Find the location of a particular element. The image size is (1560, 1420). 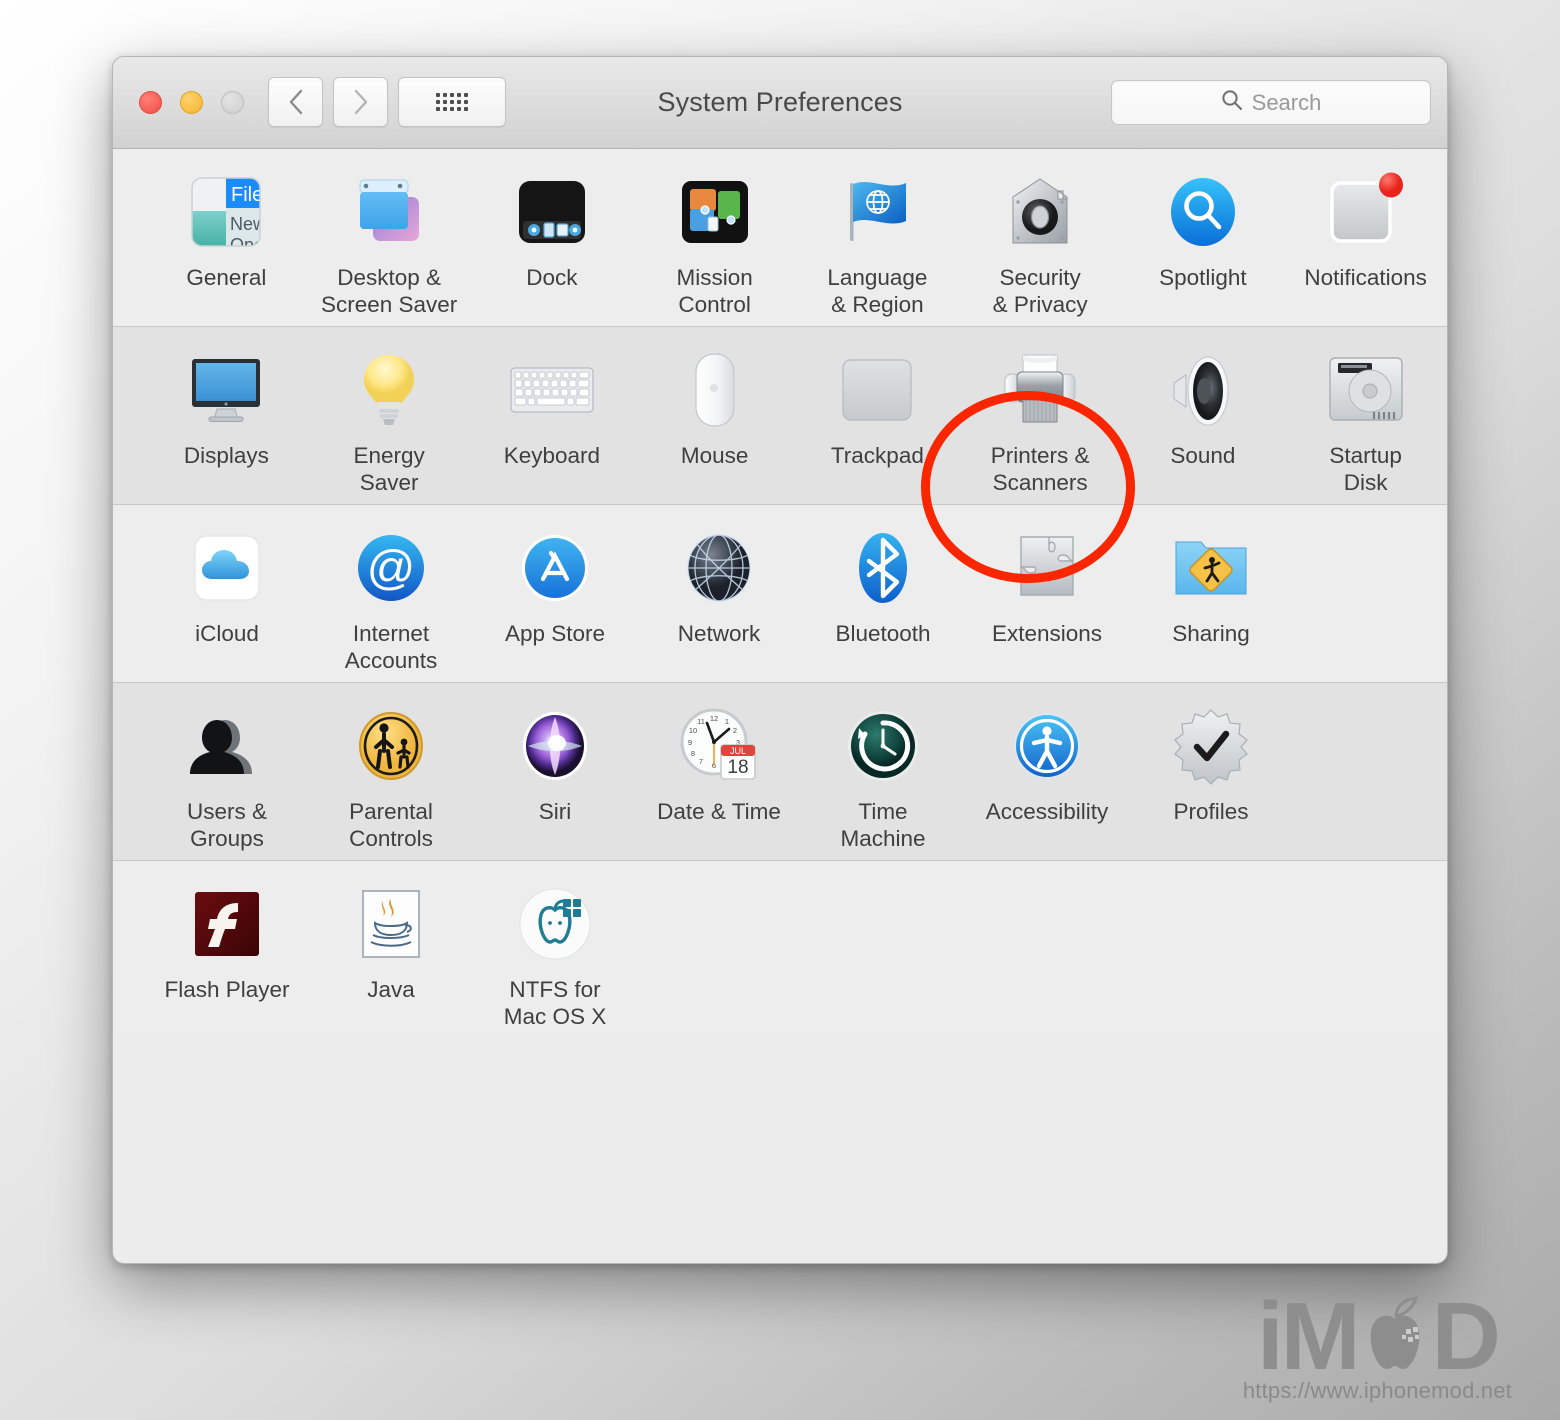

general-icon: File New Open is located at coordinates (226, 212).